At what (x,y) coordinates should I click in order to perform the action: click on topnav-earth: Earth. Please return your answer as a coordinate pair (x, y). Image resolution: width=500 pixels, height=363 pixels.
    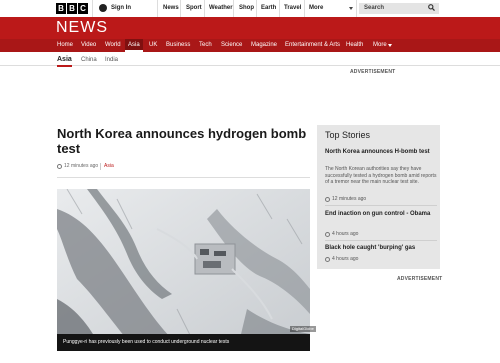
    Looking at the image, I should click on (268, 8).